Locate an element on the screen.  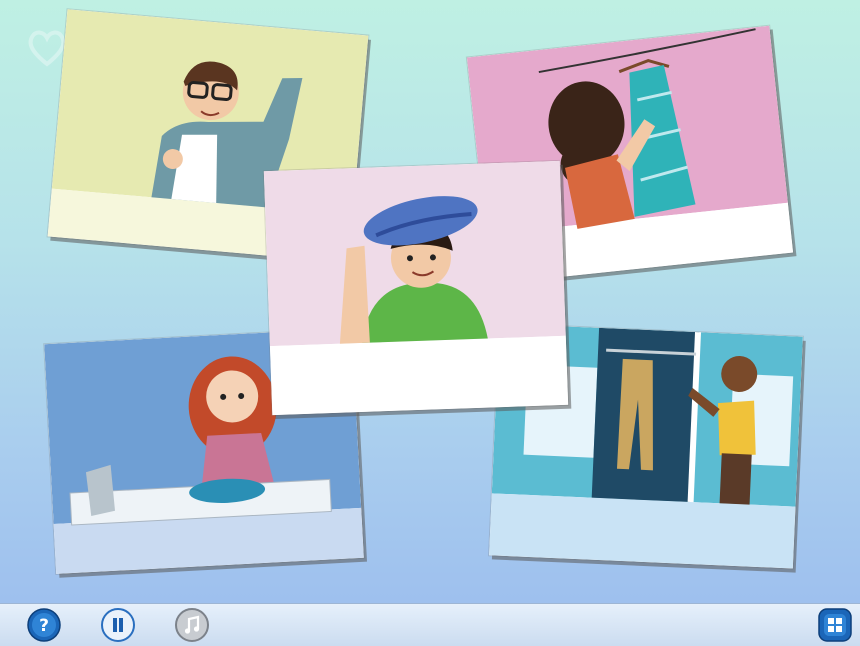
pause-button is located at coordinates (118, 625).